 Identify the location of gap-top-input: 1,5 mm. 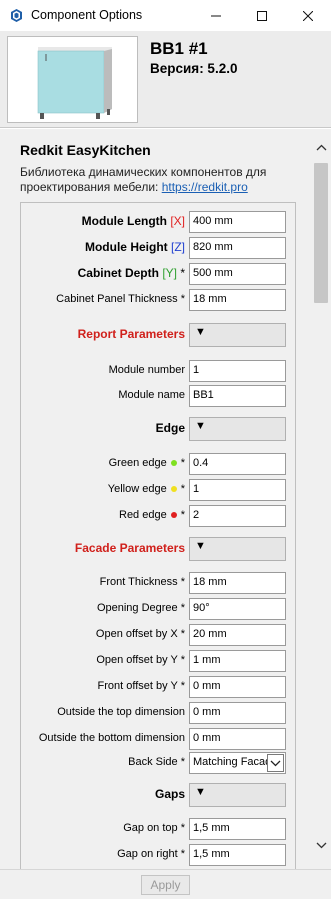
(237, 829).